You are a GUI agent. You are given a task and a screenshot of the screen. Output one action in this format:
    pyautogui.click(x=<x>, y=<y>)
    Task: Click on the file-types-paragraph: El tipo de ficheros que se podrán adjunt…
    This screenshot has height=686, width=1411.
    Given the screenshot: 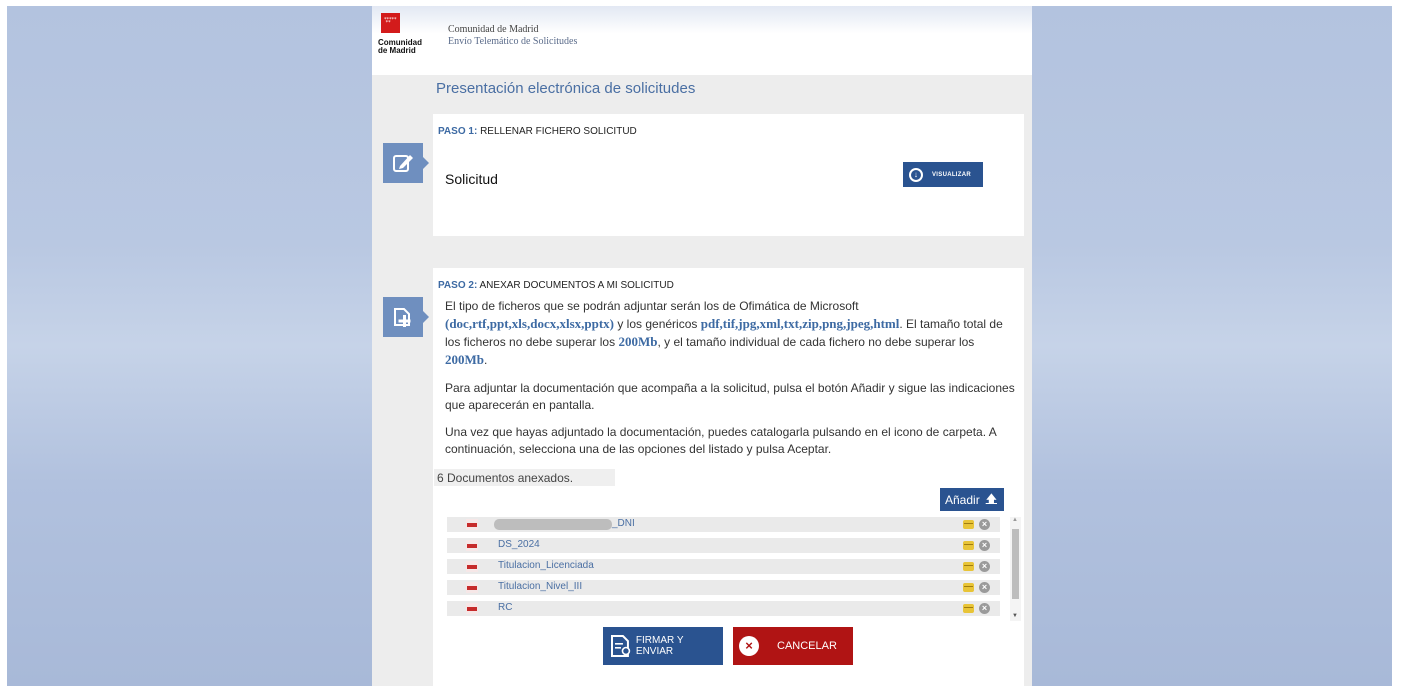 What is the action you would take?
    pyautogui.click(x=730, y=333)
    